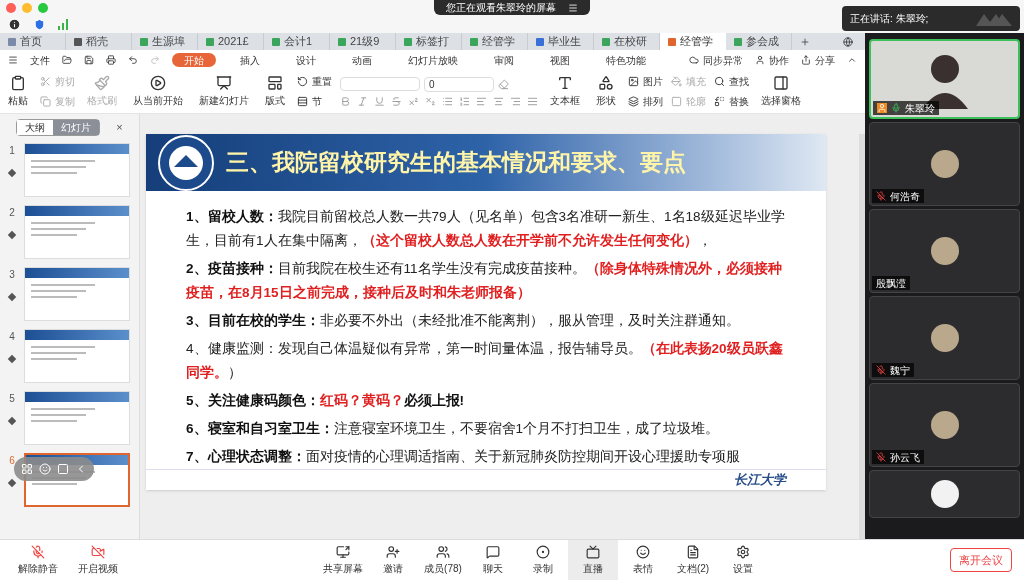 This screenshot has height=580, width=1024. Describe the element at coordinates (433, 60) in the screenshot. I see `menu-tab: 幻灯片放映` at that location.